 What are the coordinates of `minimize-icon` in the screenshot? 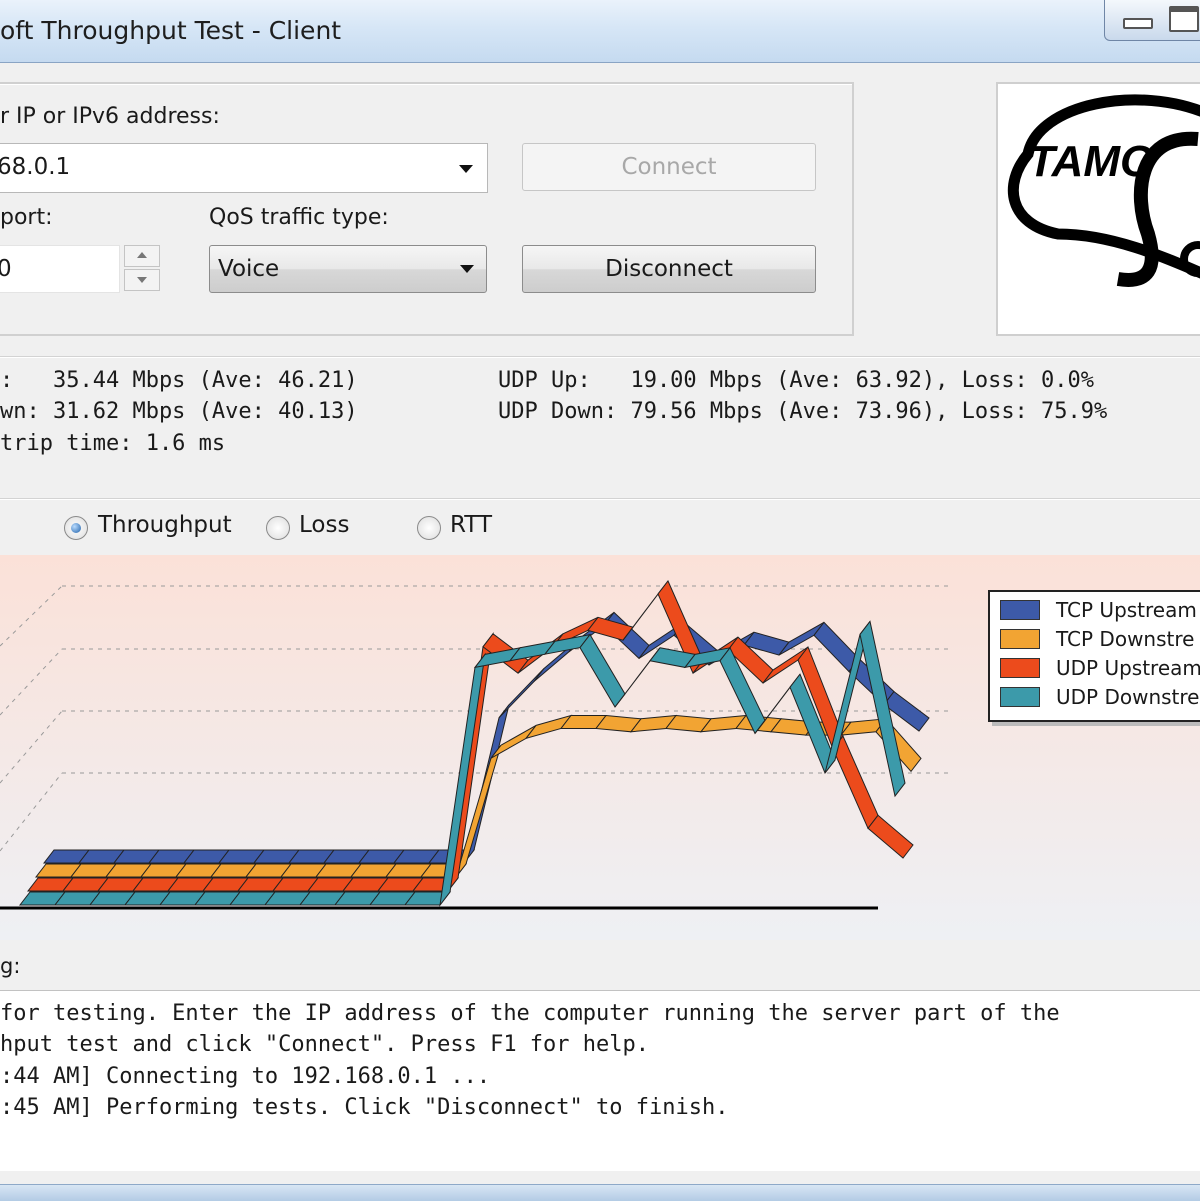 It's located at (1138, 23).